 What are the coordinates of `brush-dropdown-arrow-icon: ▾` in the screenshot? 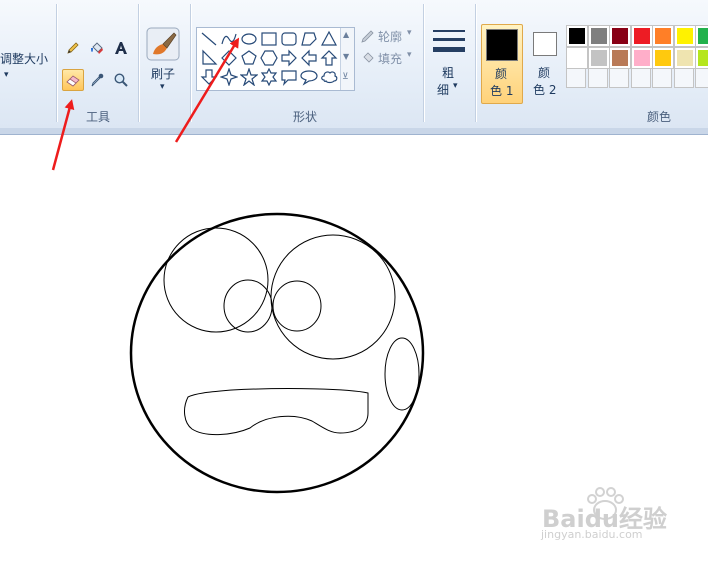 It's located at (162, 87).